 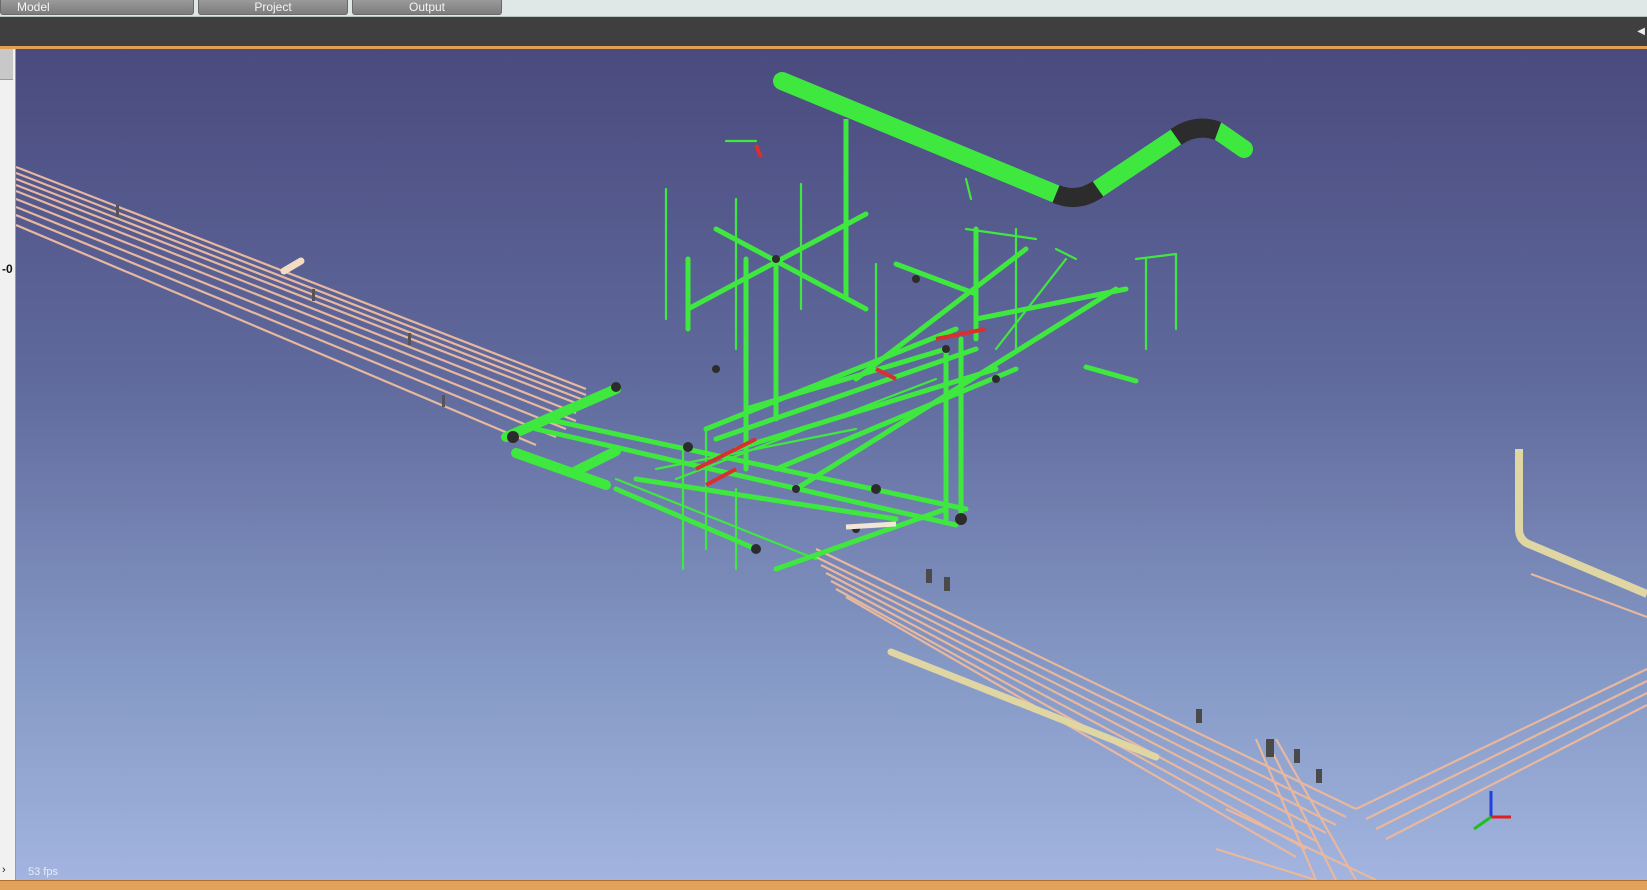 What do you see at coordinates (8, 464) in the screenshot?
I see `left-panel: -0 ›` at bounding box center [8, 464].